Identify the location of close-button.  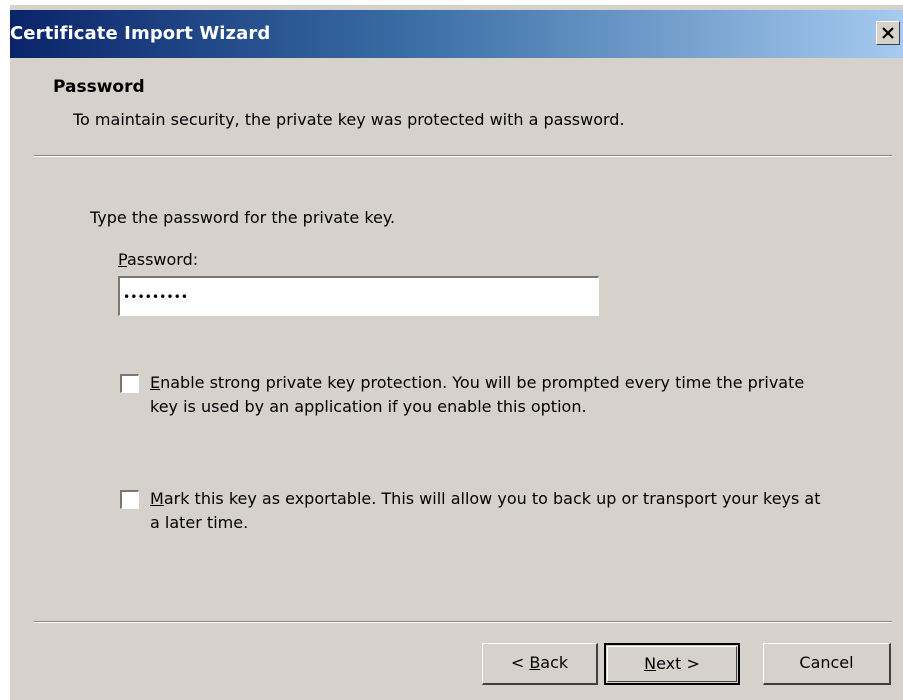
(888, 33).